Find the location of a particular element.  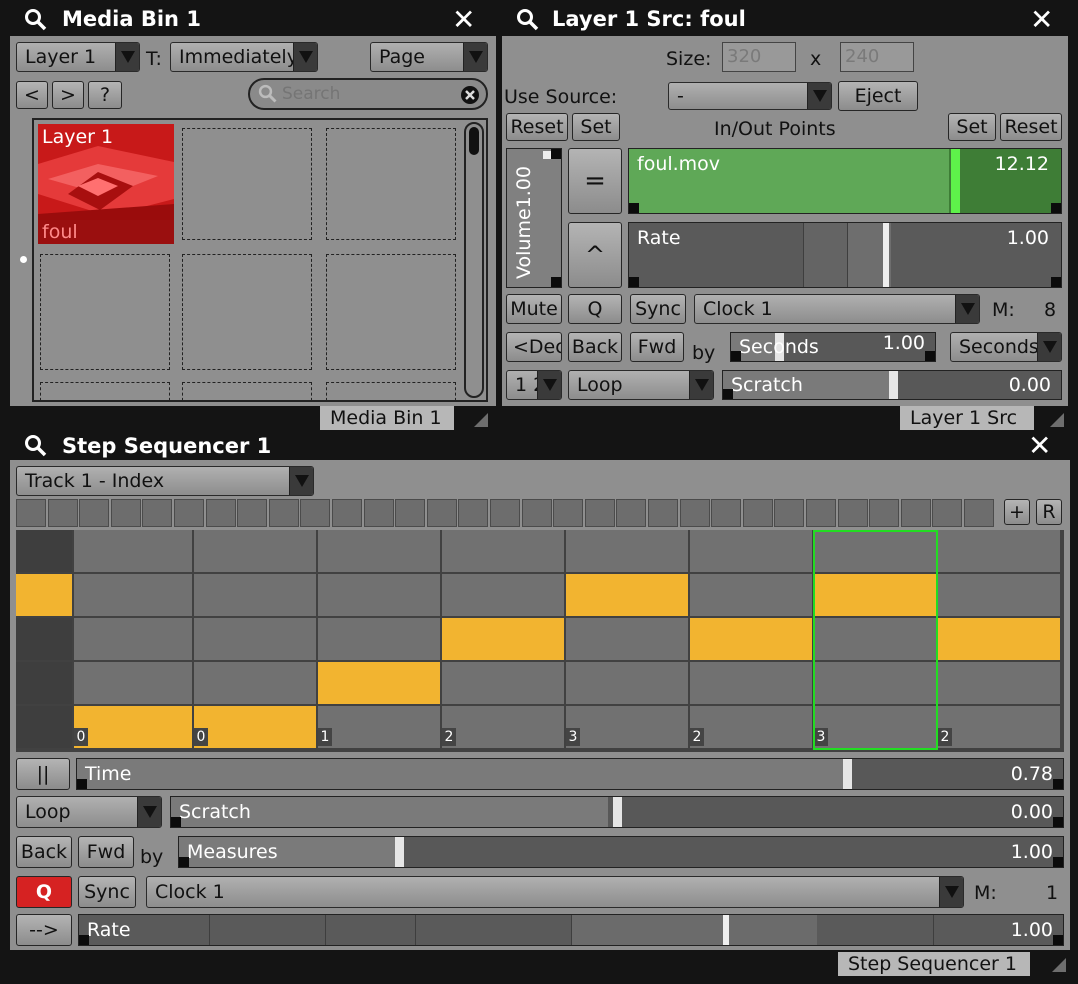

direction-button: --> is located at coordinates (44, 930).